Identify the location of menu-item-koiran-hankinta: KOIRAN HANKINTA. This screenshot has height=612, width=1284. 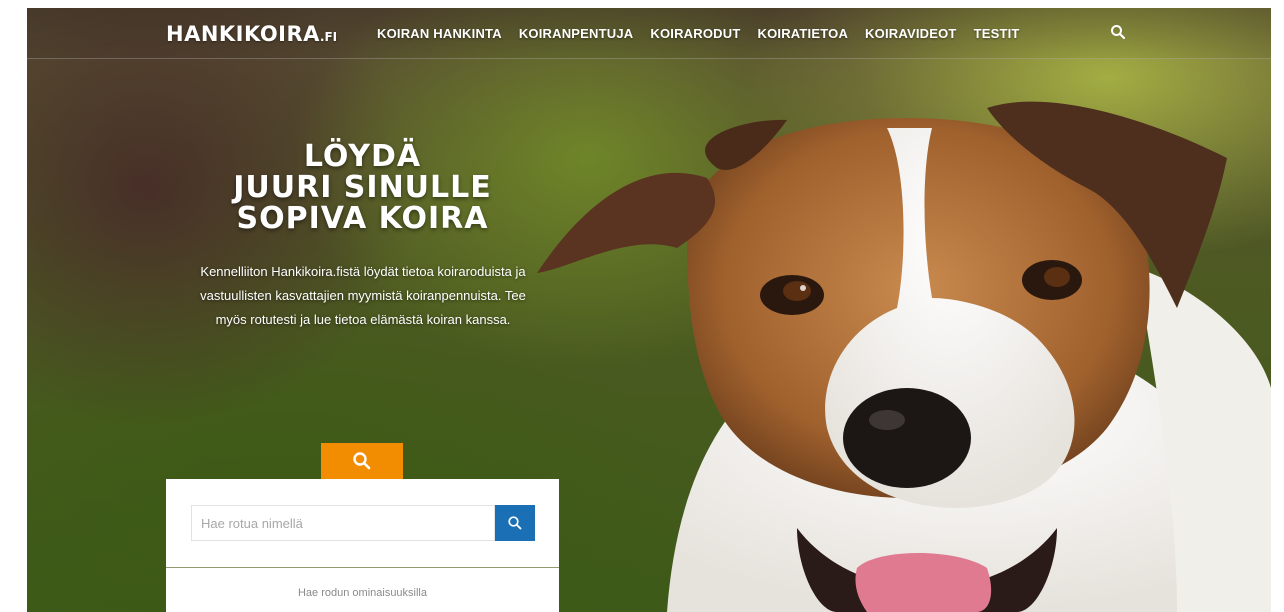
(439, 33).